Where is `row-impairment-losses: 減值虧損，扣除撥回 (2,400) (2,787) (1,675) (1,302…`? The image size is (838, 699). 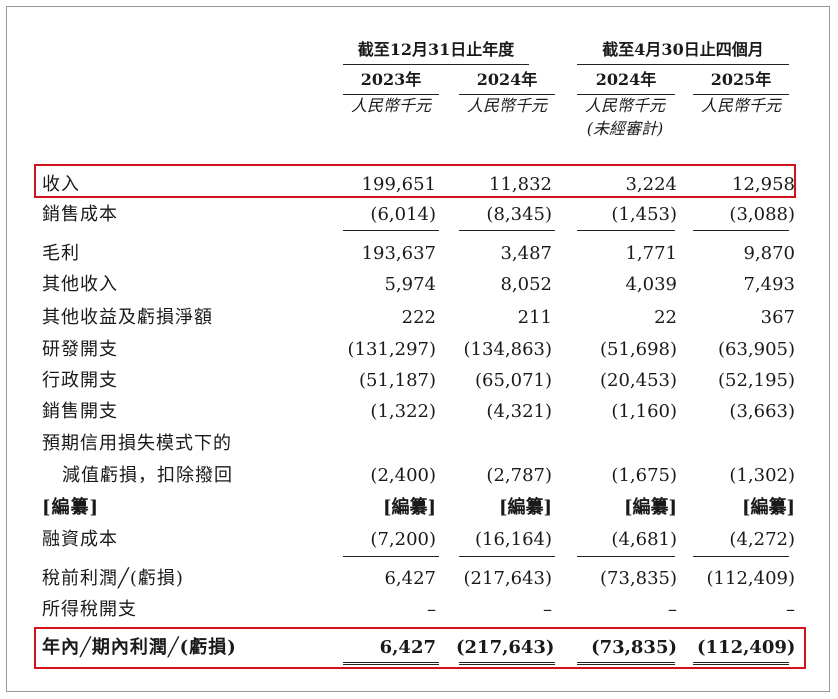
row-impairment-losses: 減值虧損，扣除撥回 (2,400) (2,787) (1,675) (1,302… is located at coordinates (419, 476).